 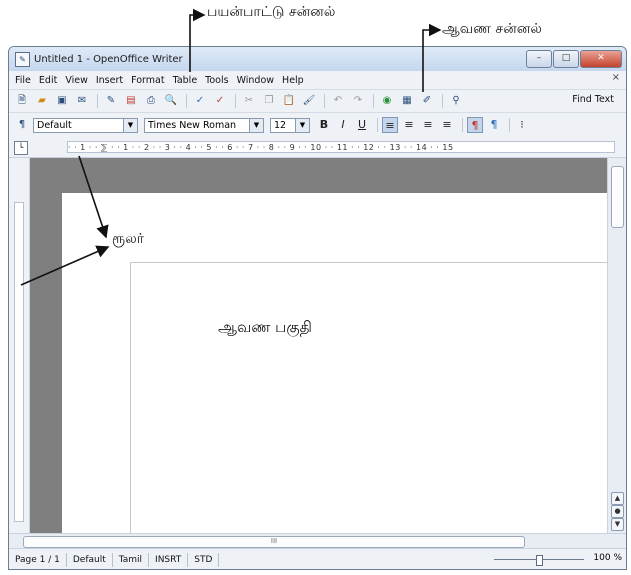 What do you see at coordinates (216, 80) in the screenshot?
I see `menu-tools: Tools` at bounding box center [216, 80].